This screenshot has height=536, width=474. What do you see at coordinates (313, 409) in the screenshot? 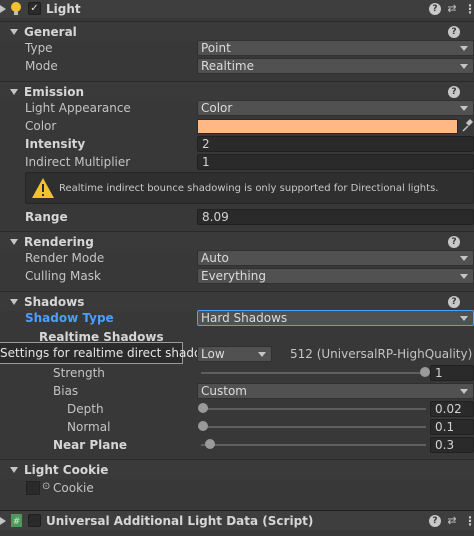
I see `depth-slider-track` at bounding box center [313, 409].